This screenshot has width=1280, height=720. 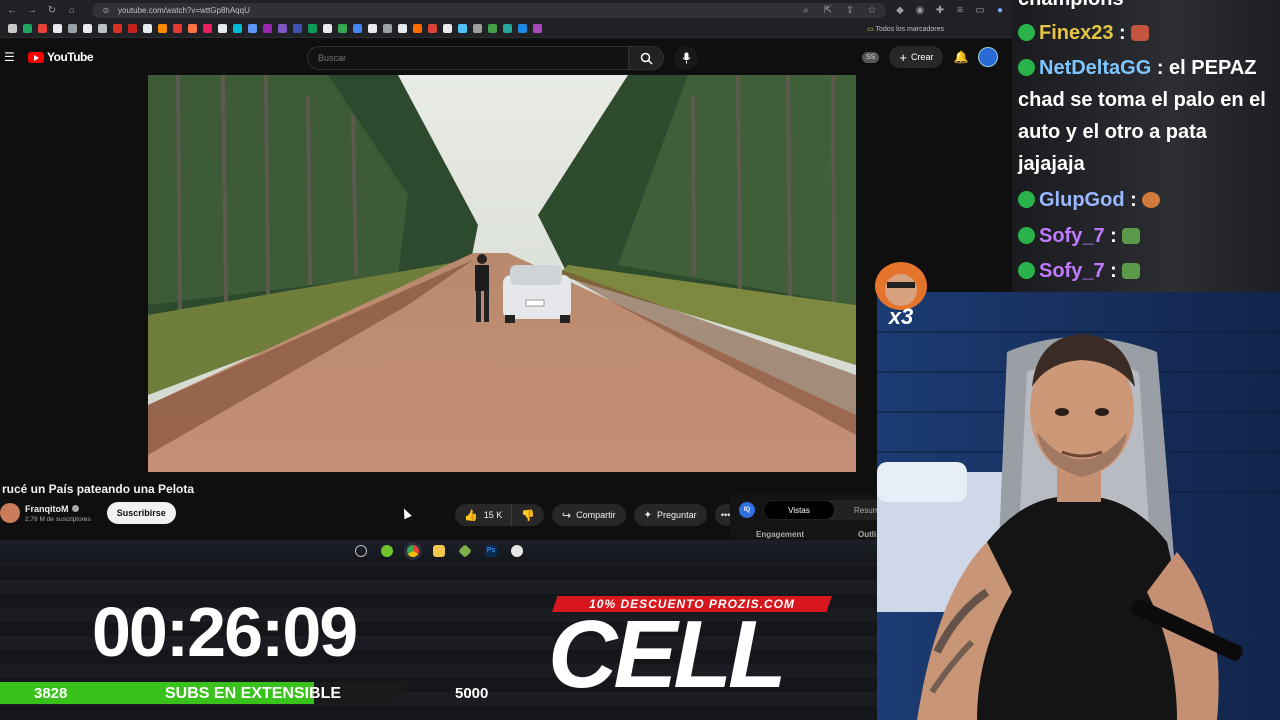 I want to click on media-icon: ≡, so click(x=960, y=10).